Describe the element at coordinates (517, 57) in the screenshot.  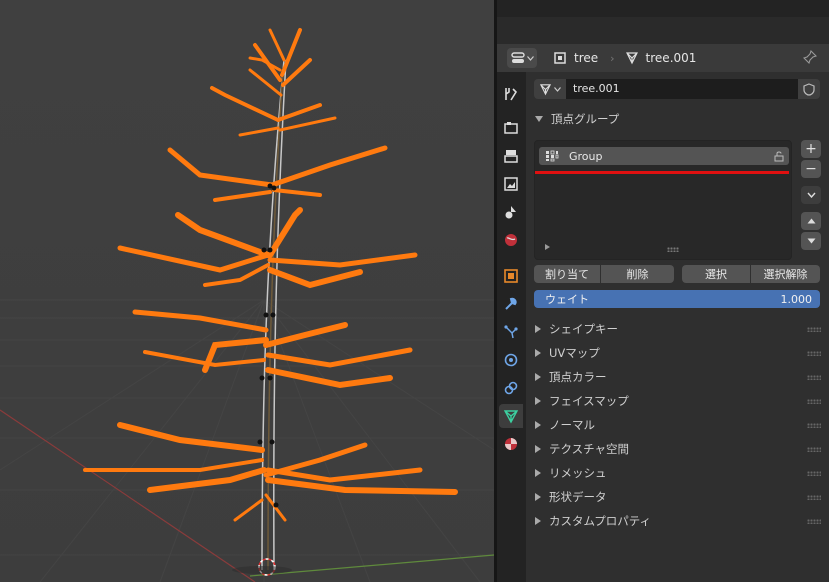
I see `properties-editor-icon` at that location.